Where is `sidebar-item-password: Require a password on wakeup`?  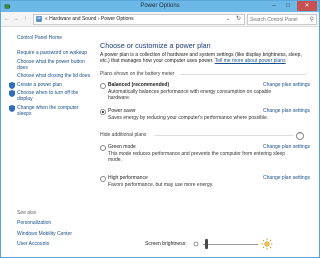 sidebar-item-password: Require a password on wakeup is located at coordinates (55, 53).